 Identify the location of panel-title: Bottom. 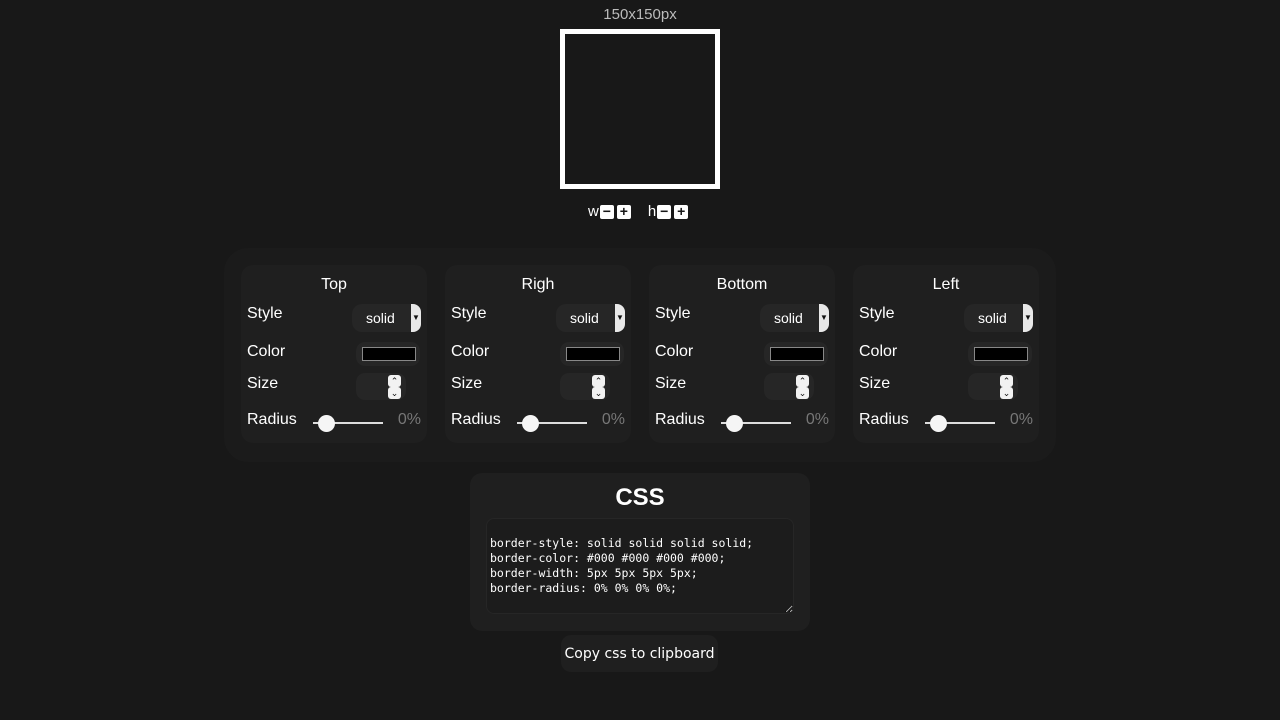
(742, 284).